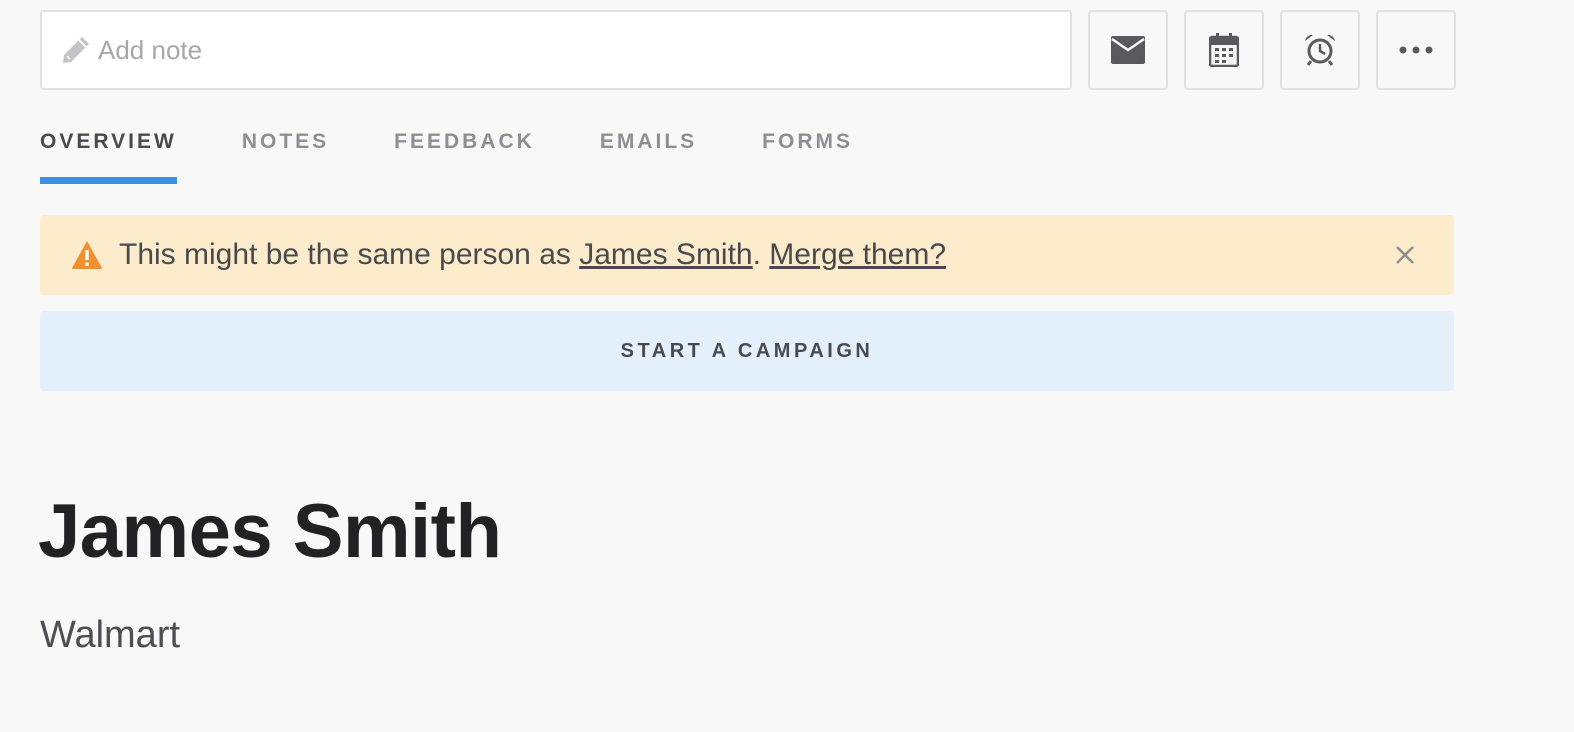  Describe the element at coordinates (76, 50) in the screenshot. I see `pencil-icon` at that location.